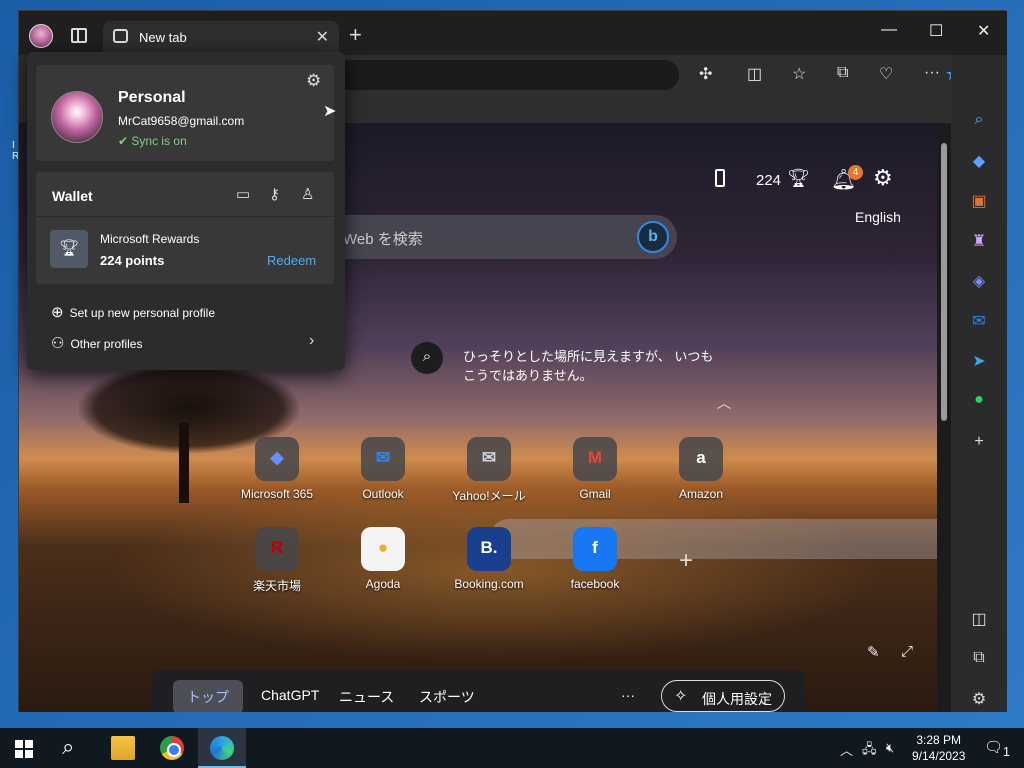  I want to click on rewards-points: 224, so click(768, 180).